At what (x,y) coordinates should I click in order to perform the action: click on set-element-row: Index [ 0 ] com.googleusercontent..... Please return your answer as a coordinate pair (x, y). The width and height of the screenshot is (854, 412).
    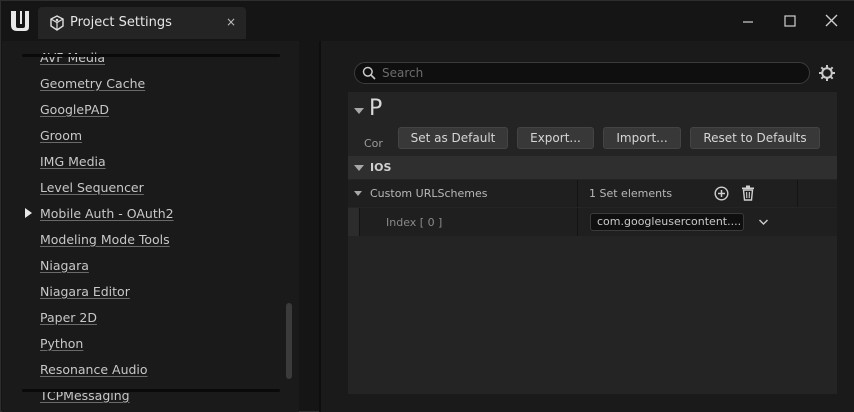
    Looking at the image, I should click on (592, 222).